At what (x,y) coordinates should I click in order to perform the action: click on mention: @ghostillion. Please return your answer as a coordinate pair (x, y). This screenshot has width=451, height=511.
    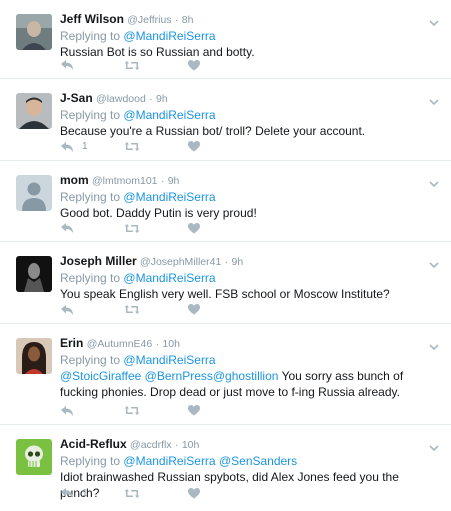
    Looking at the image, I should click on (246, 376).